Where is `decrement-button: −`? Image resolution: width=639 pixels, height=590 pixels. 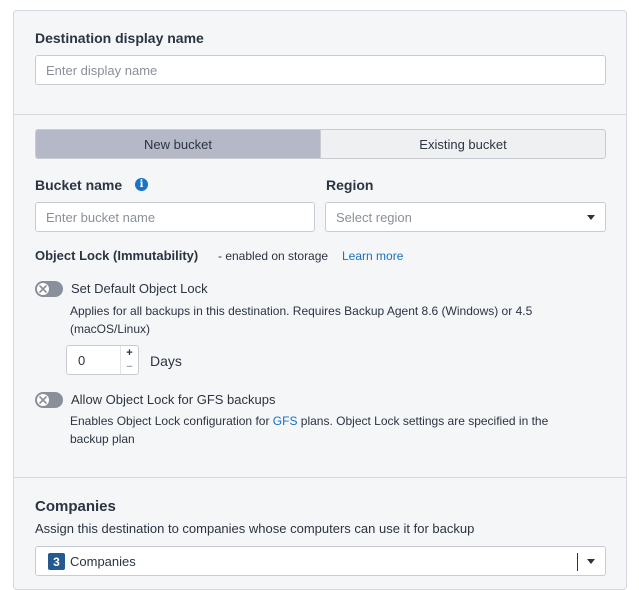
decrement-button: − is located at coordinates (129, 367).